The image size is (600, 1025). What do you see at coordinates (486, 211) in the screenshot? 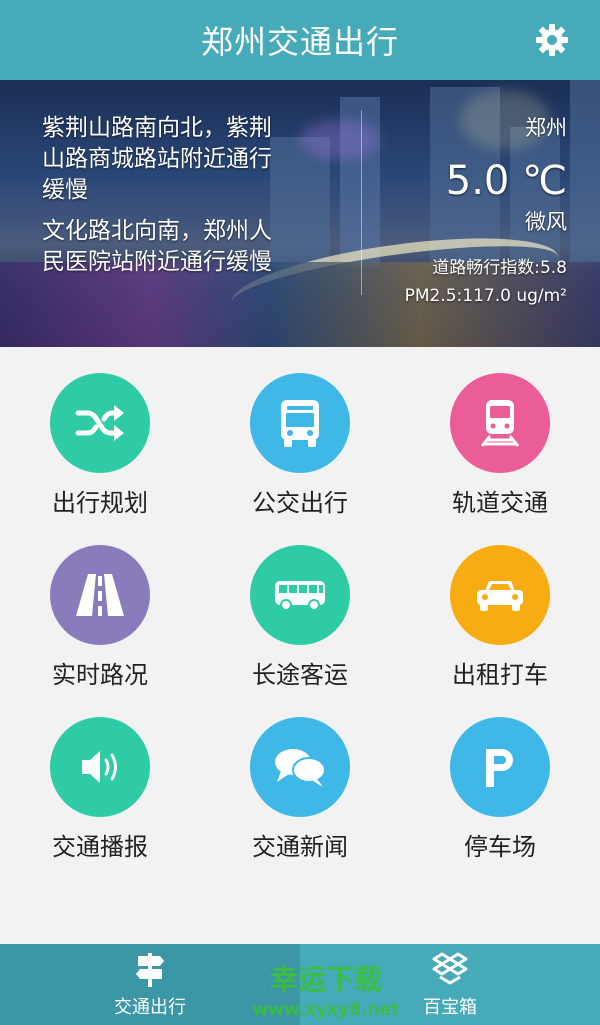
I see `weather-panel: 郑州 5.0 ℃ 微风 道路畅行指数:5.8 PM2.5:117.0 ug/m²` at bounding box center [486, 211].